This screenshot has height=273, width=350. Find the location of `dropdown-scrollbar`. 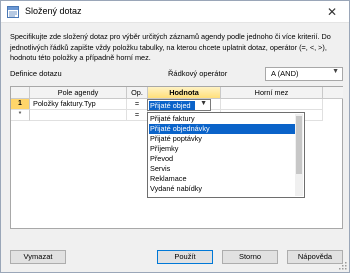

dropdown-scrollbar is located at coordinates (299, 155).